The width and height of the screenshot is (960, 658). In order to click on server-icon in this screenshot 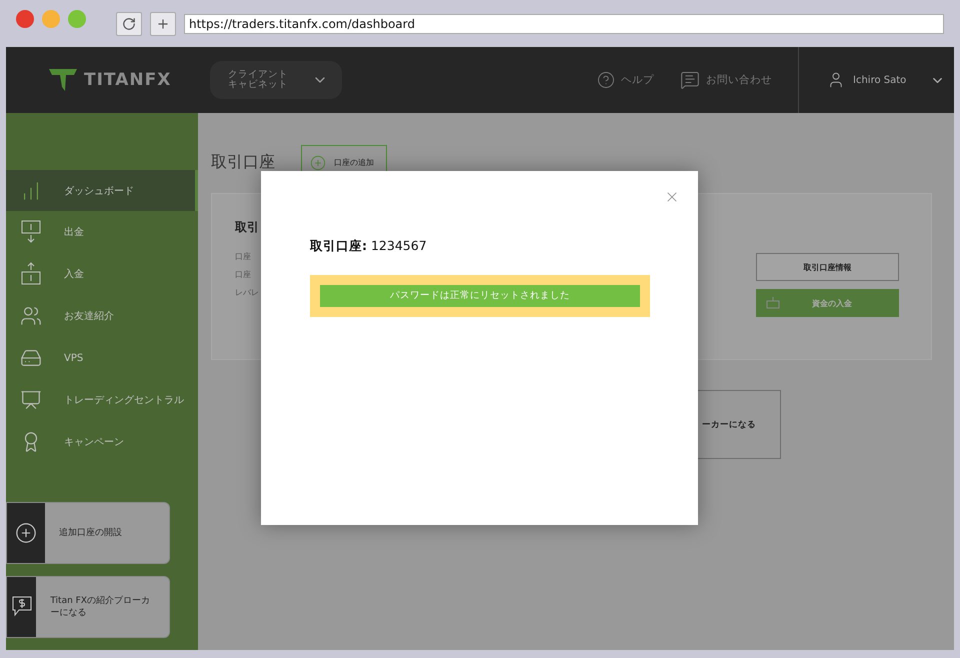, I will do `click(31, 358)`.